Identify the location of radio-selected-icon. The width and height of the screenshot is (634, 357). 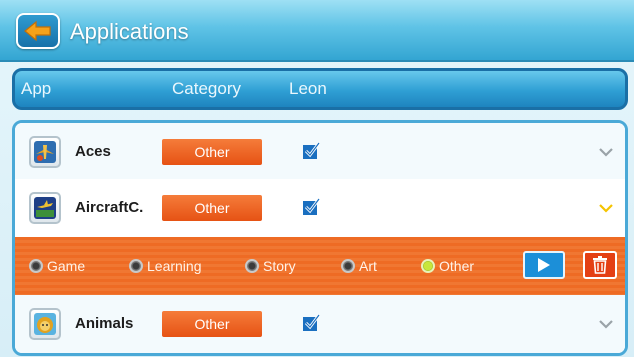
(428, 266).